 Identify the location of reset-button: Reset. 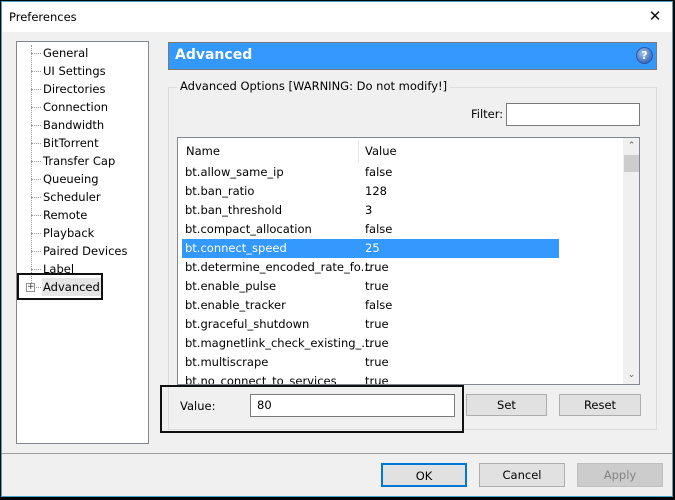
(600, 405).